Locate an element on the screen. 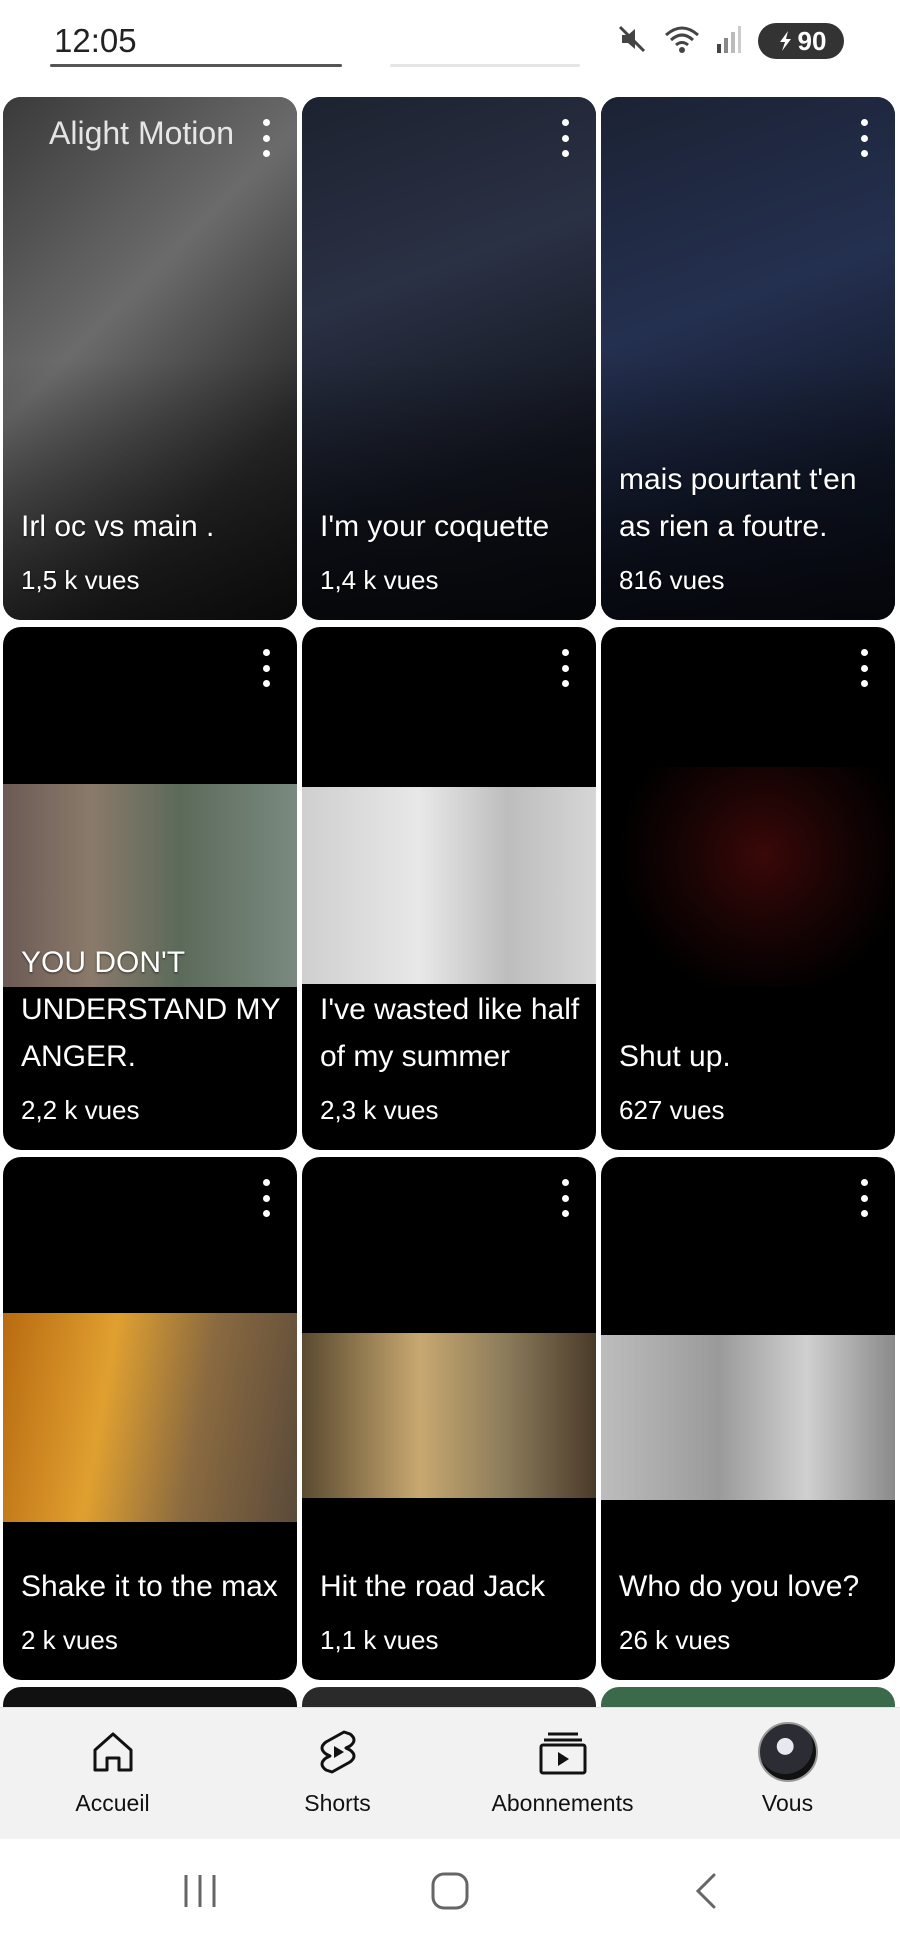 The width and height of the screenshot is (900, 1950). status-underline-secondary is located at coordinates (485, 65).